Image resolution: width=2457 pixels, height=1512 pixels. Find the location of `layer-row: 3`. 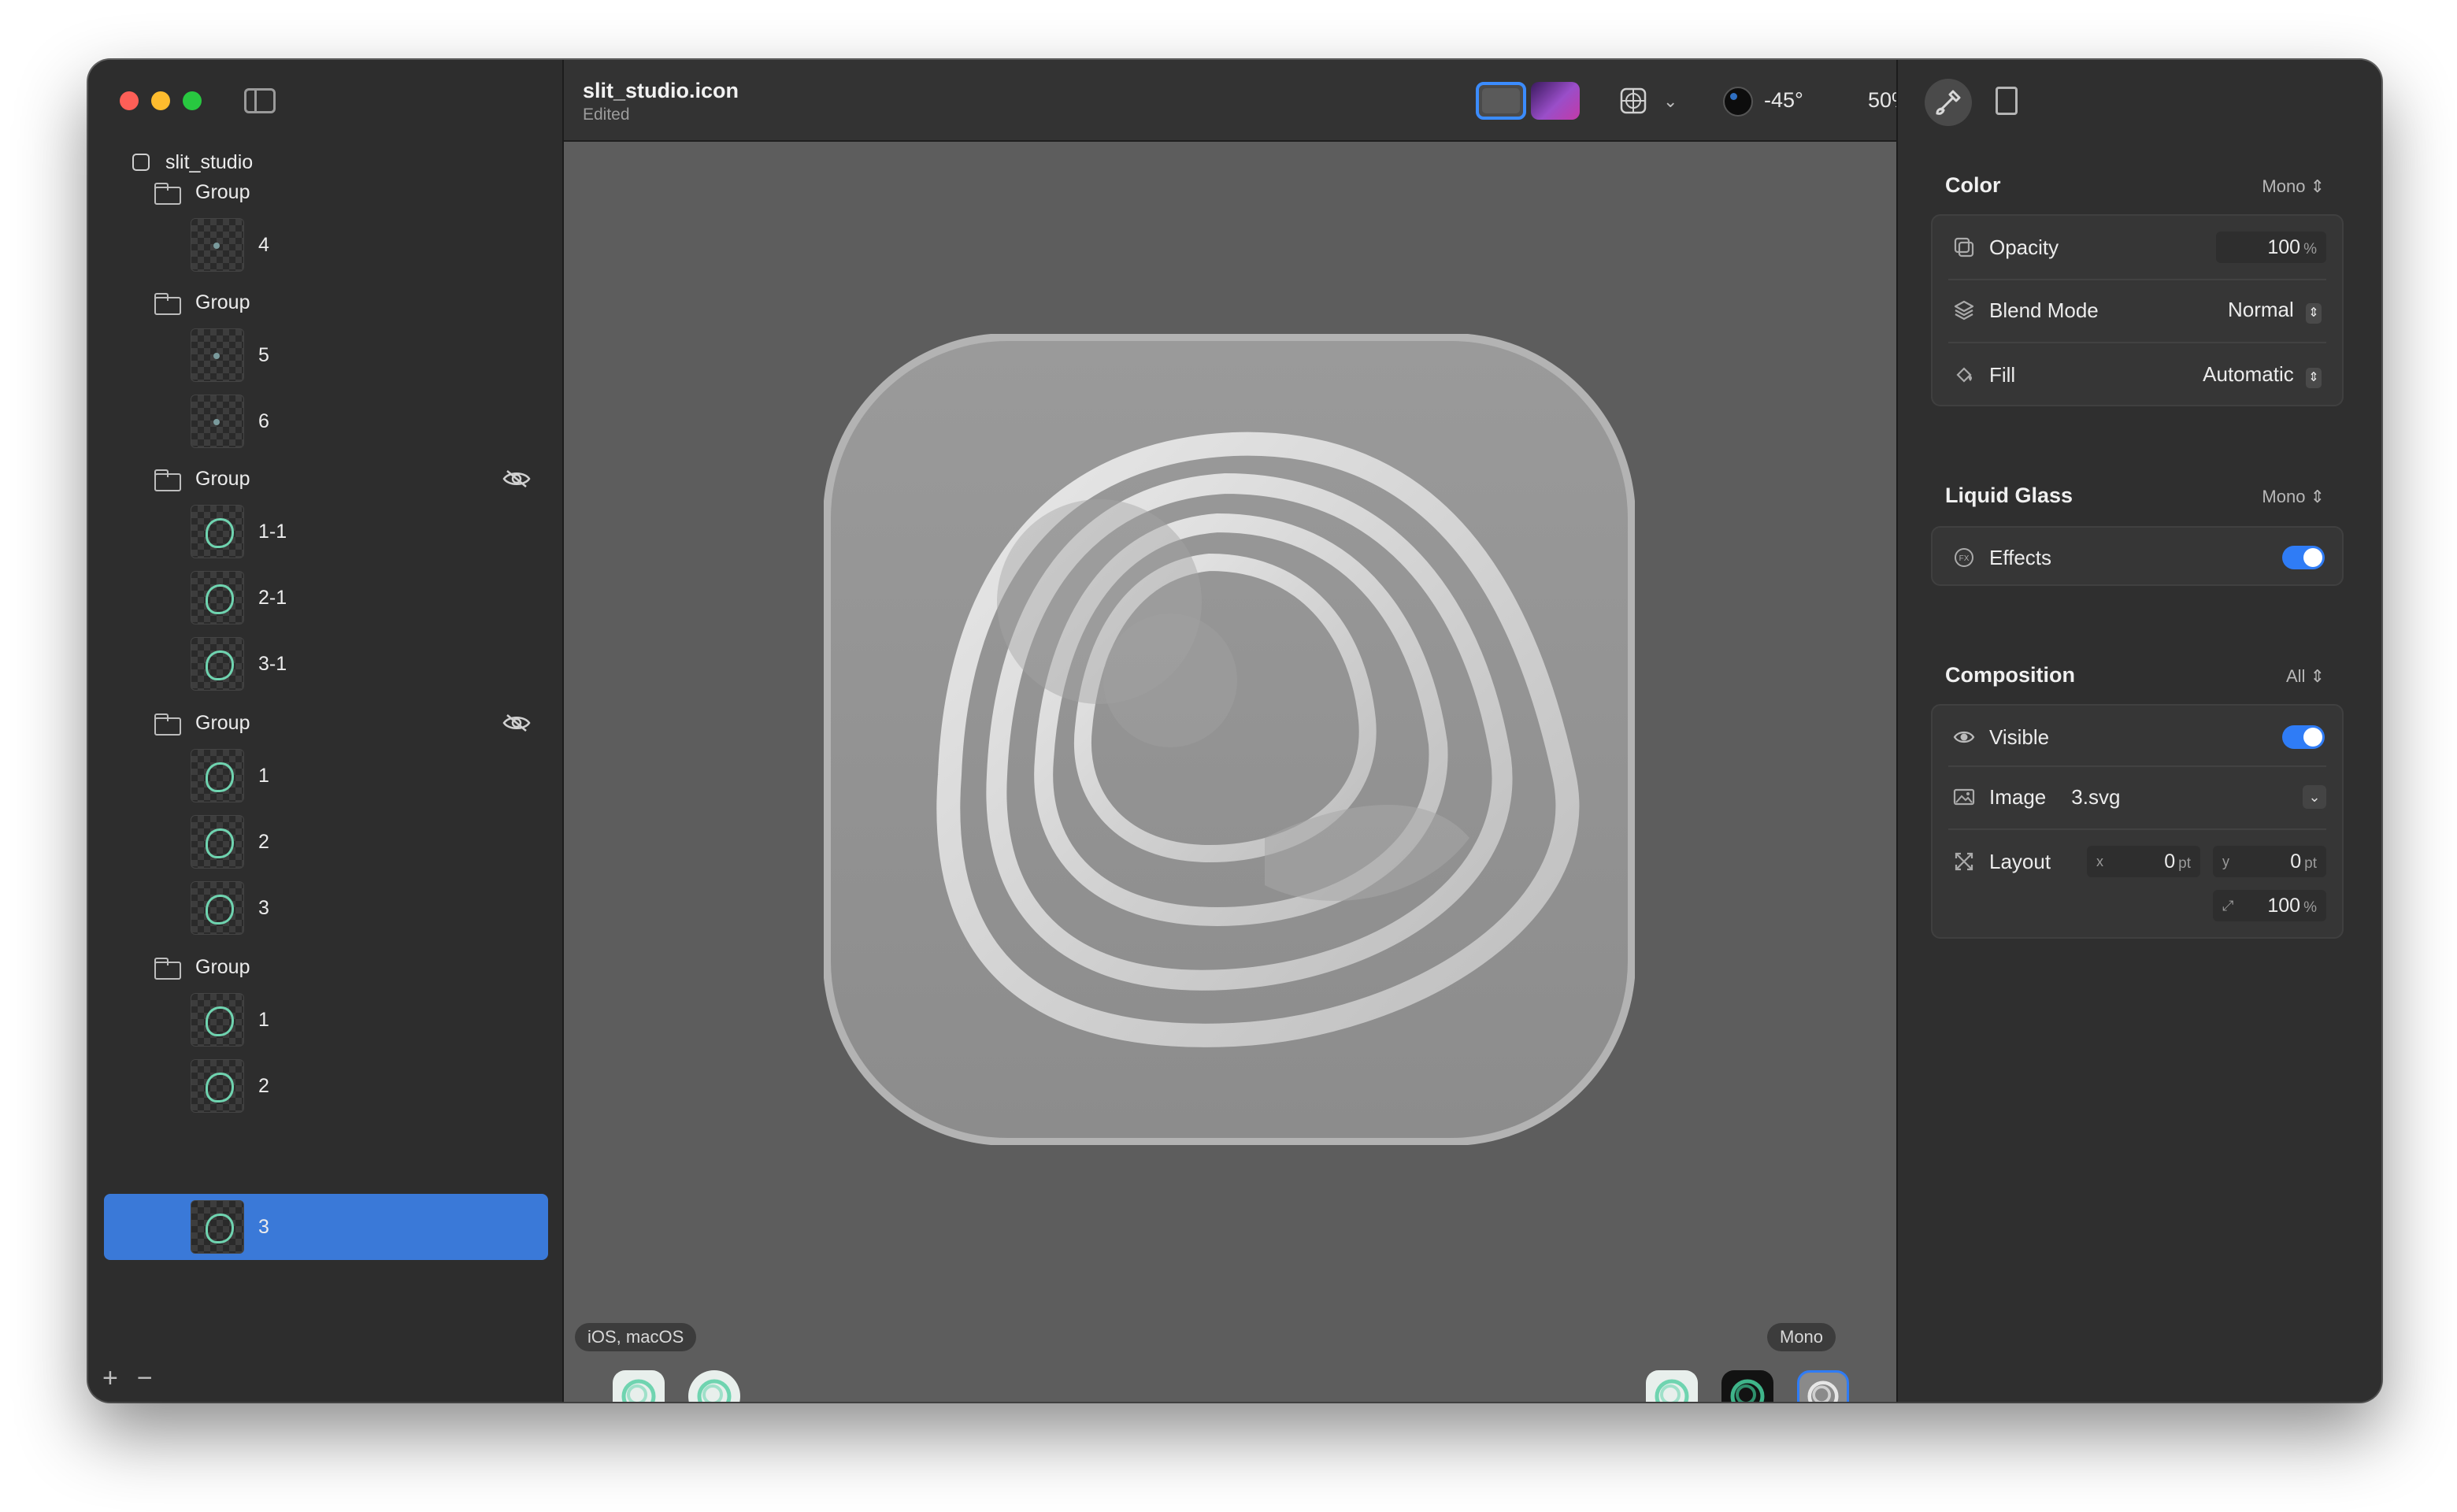

layer-row: 3 is located at coordinates (326, 908).